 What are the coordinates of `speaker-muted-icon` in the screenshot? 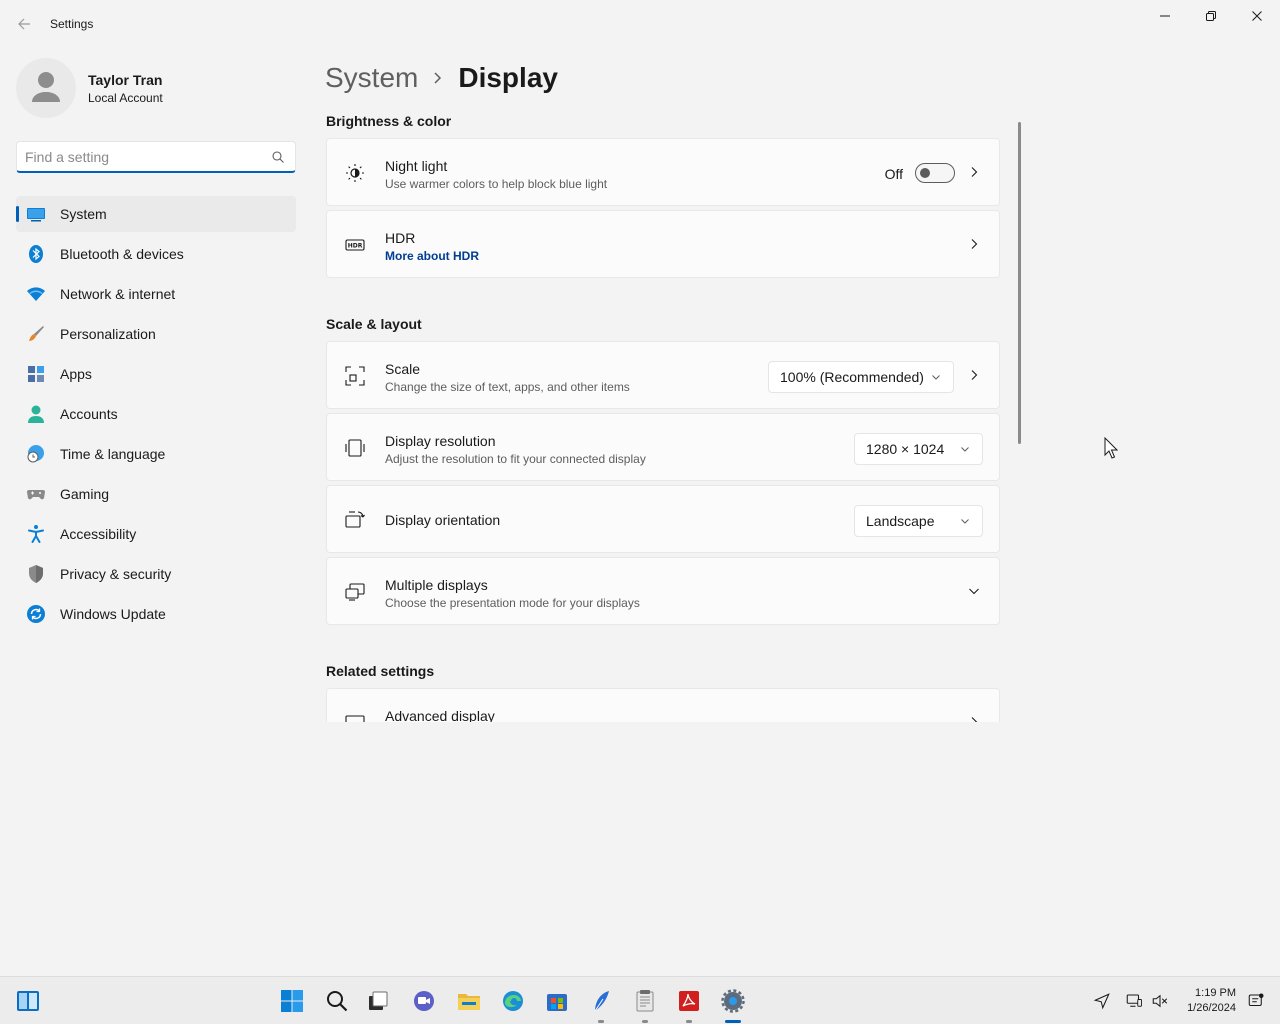 It's located at (1160, 1001).